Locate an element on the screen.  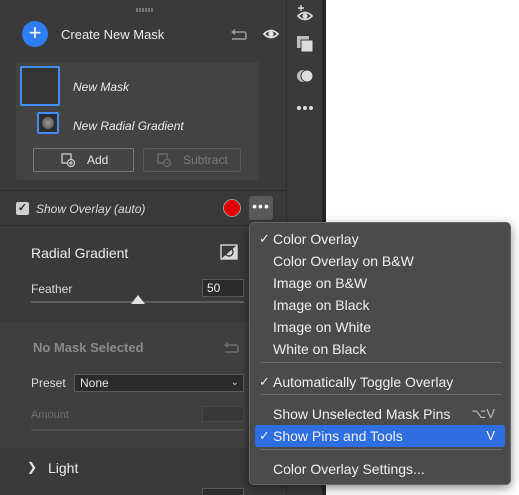
overlay-color-swatch is located at coordinates (232, 208).